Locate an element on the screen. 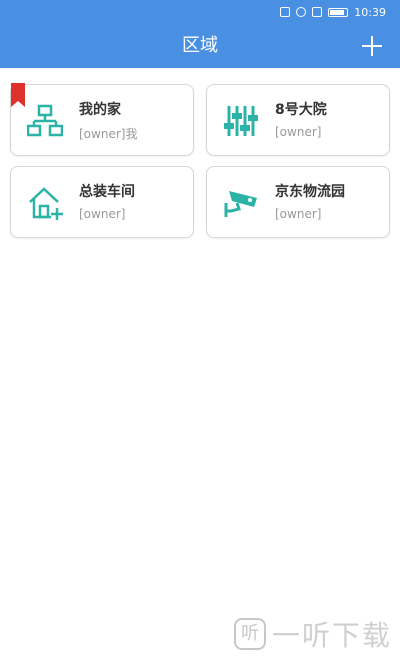 The height and width of the screenshot is (660, 400). watermark-text: 一听下载 is located at coordinates (331, 635).